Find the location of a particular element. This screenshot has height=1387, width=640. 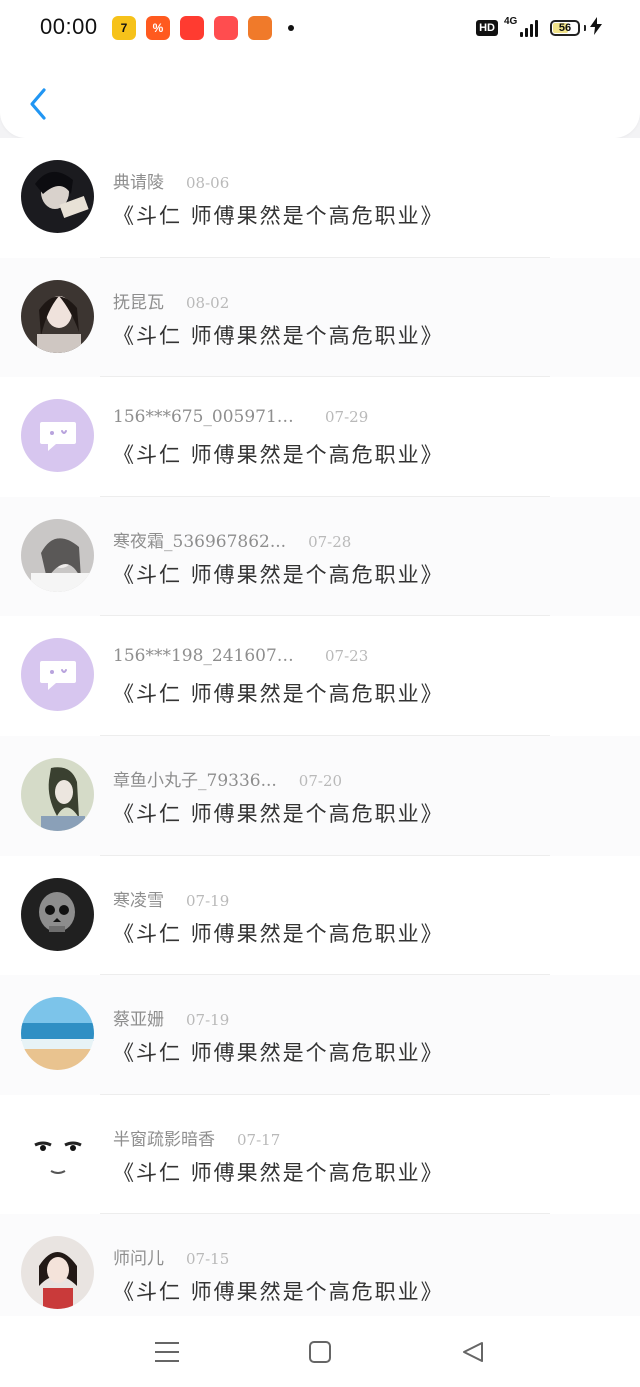

system-back-button is located at coordinates (473, 1352).